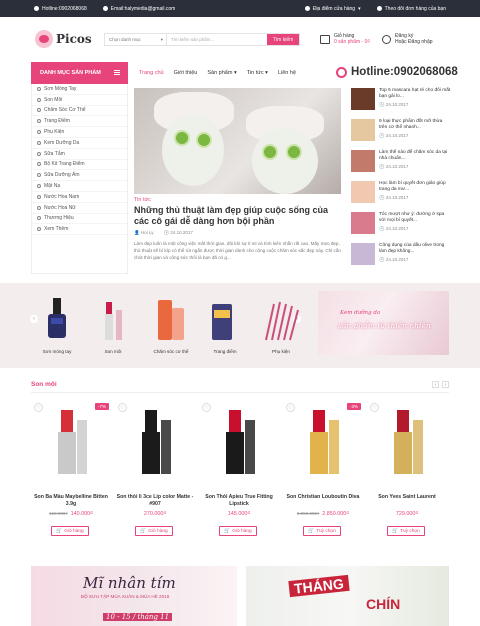 Image resolution: width=480 pixels, height=626 pixels. Describe the element at coordinates (411, 9) in the screenshot. I see `track-order-link: Theo dõi đơn hàng của bạn` at that location.